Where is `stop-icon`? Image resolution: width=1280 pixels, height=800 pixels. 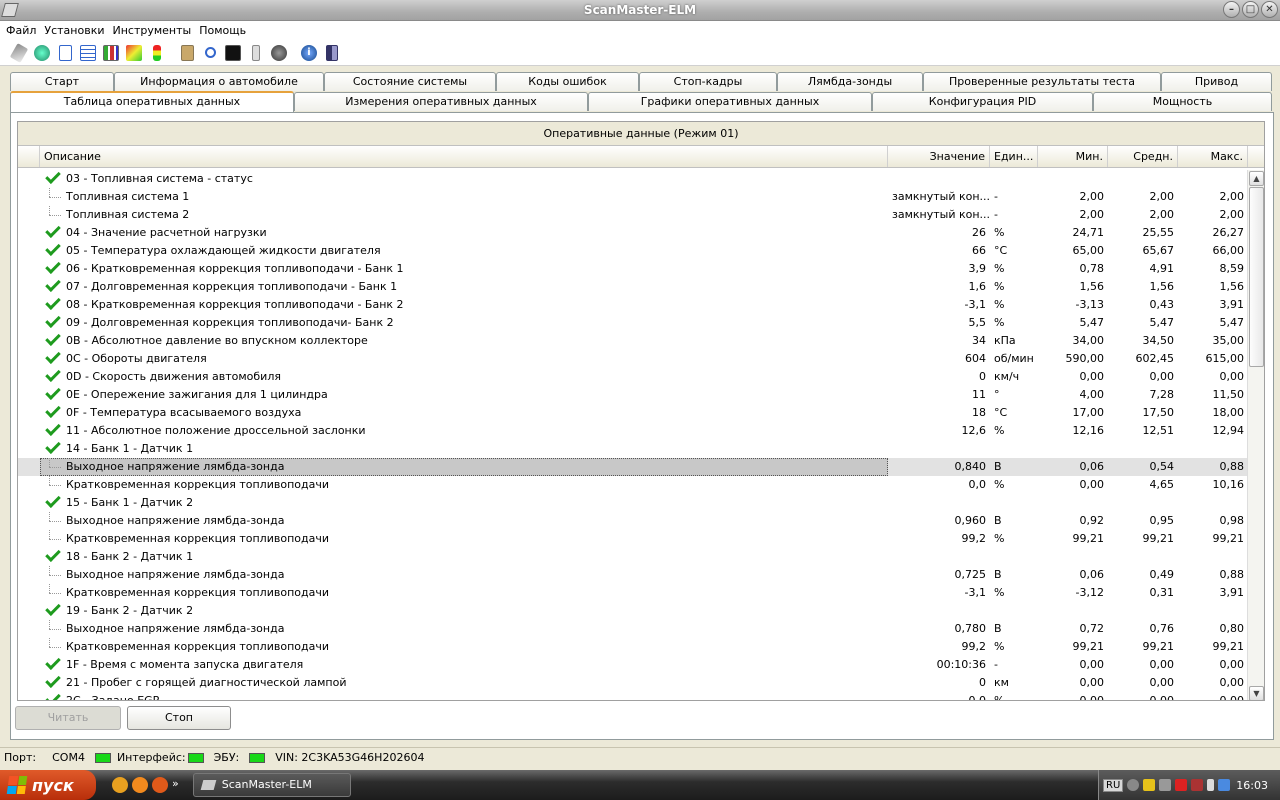
stop-icon is located at coordinates (279, 53).